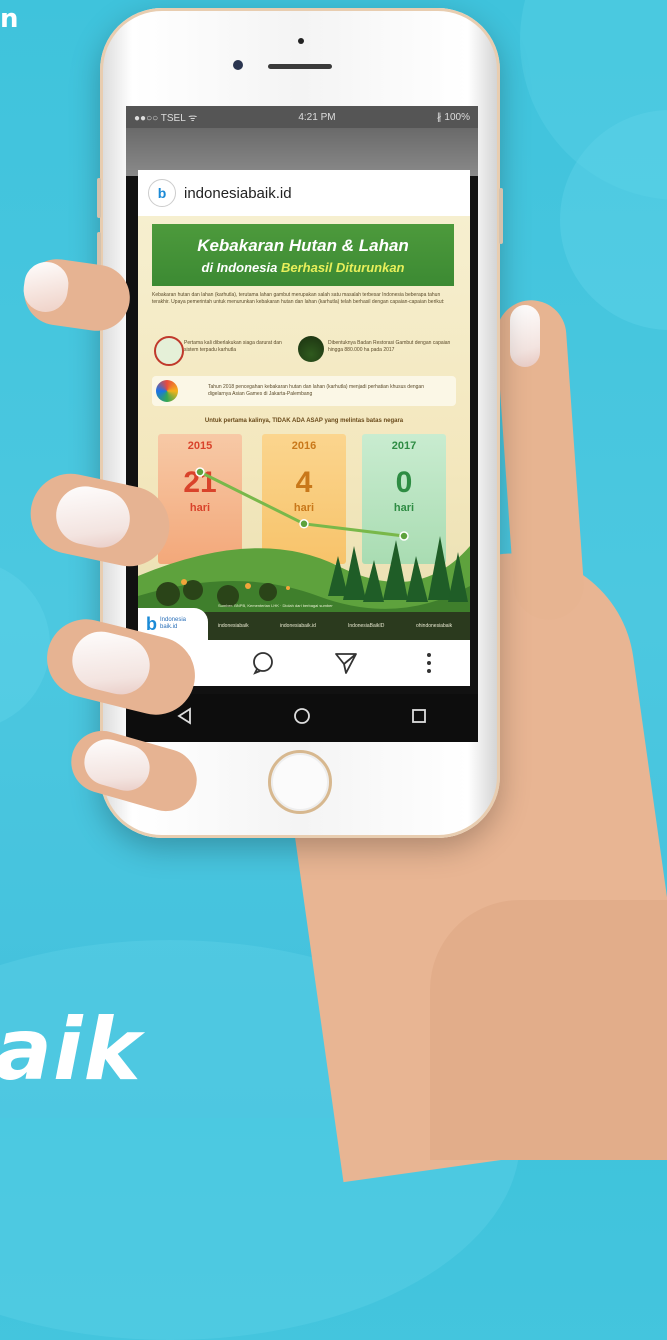 This screenshot has height=1340, width=667. Describe the element at coordinates (525, 336) in the screenshot. I see `thumb-nail` at that location.